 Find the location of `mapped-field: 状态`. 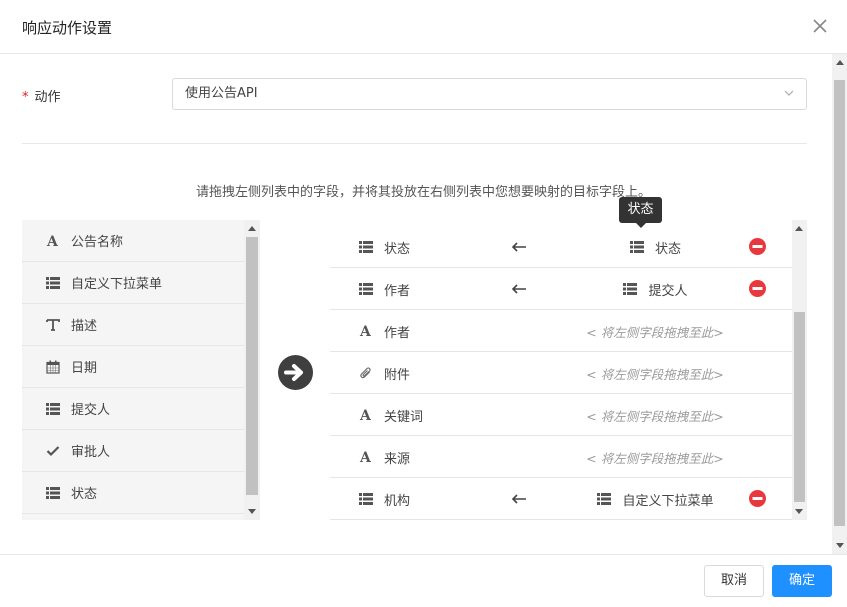

mapped-field: 状态 is located at coordinates (655, 247).